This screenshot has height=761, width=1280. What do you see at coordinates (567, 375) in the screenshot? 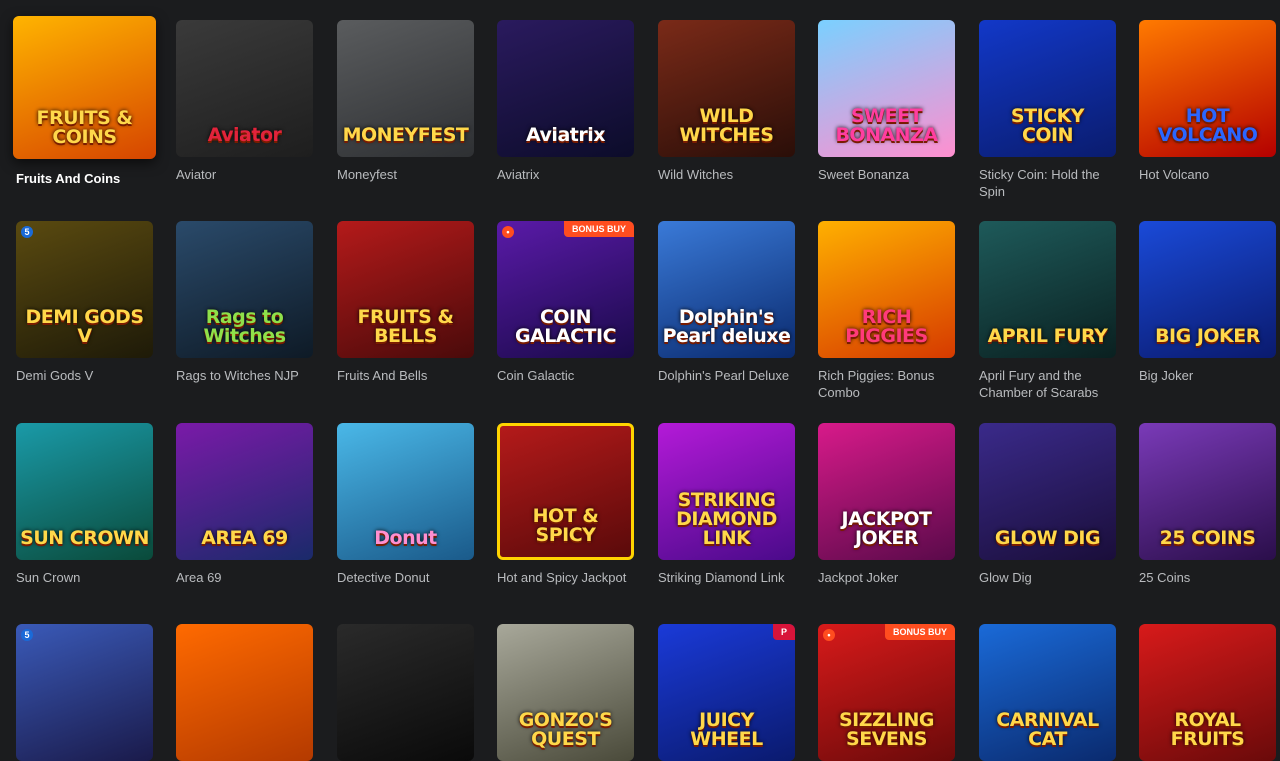
I see `game-title: Coin Galactic` at bounding box center [567, 375].